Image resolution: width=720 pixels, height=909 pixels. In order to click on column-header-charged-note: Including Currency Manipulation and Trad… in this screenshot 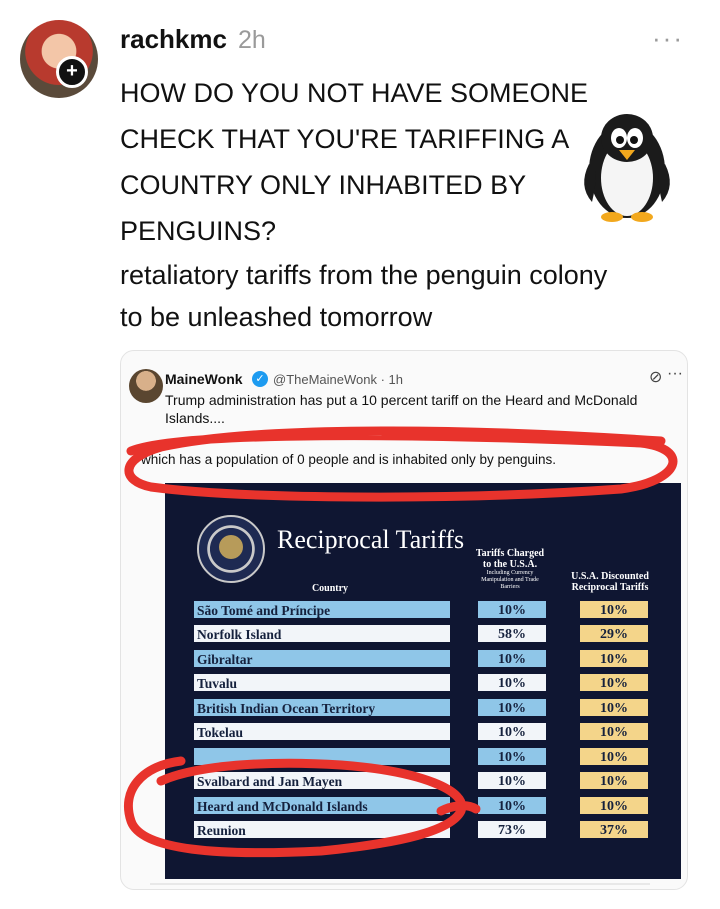, I will do `click(510, 580)`.